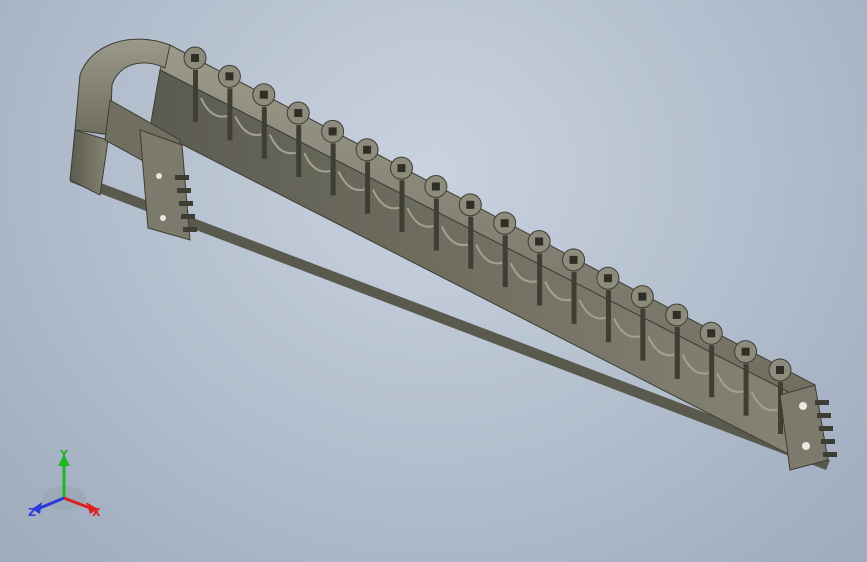 This screenshot has width=867, height=562. Describe the element at coordinates (64, 454) in the screenshot. I see `y-axis-label: Y` at that location.